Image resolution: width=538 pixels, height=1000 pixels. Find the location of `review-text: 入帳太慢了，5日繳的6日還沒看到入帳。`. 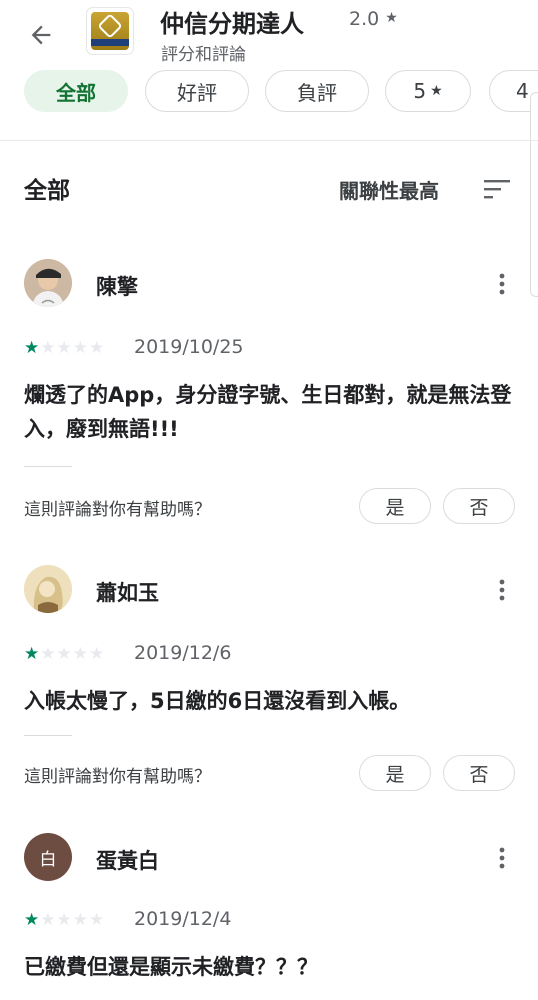

review-text: 入帳太慢了，5日繳的6日還沒看到入帳。 is located at coordinates (217, 701).